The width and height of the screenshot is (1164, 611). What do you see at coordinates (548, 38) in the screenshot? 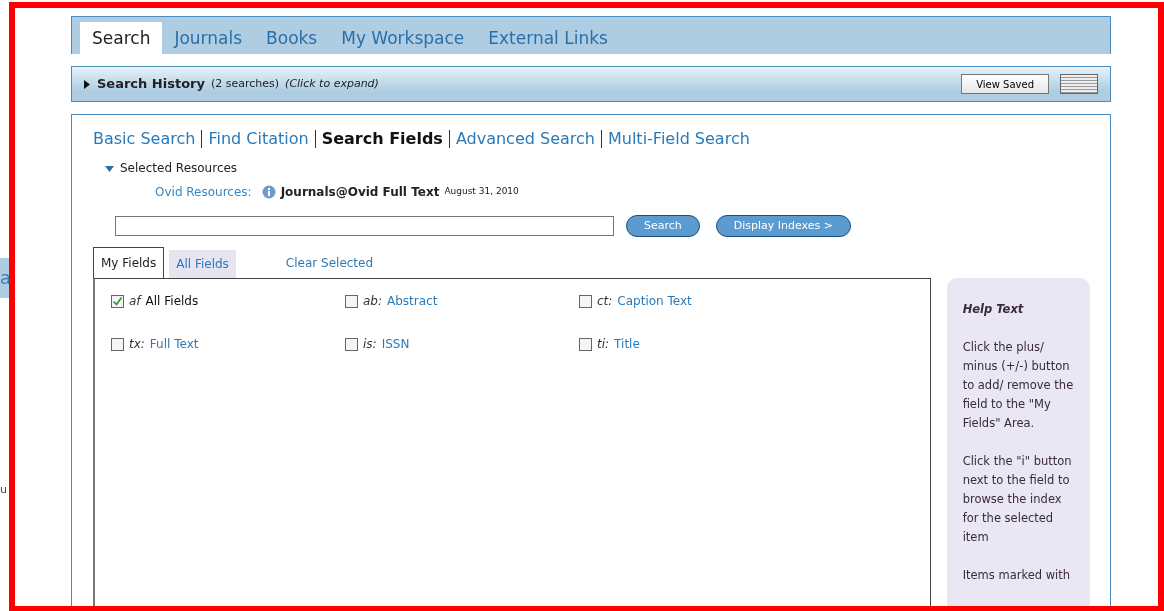
I see `nav-tab: External Links` at bounding box center [548, 38].